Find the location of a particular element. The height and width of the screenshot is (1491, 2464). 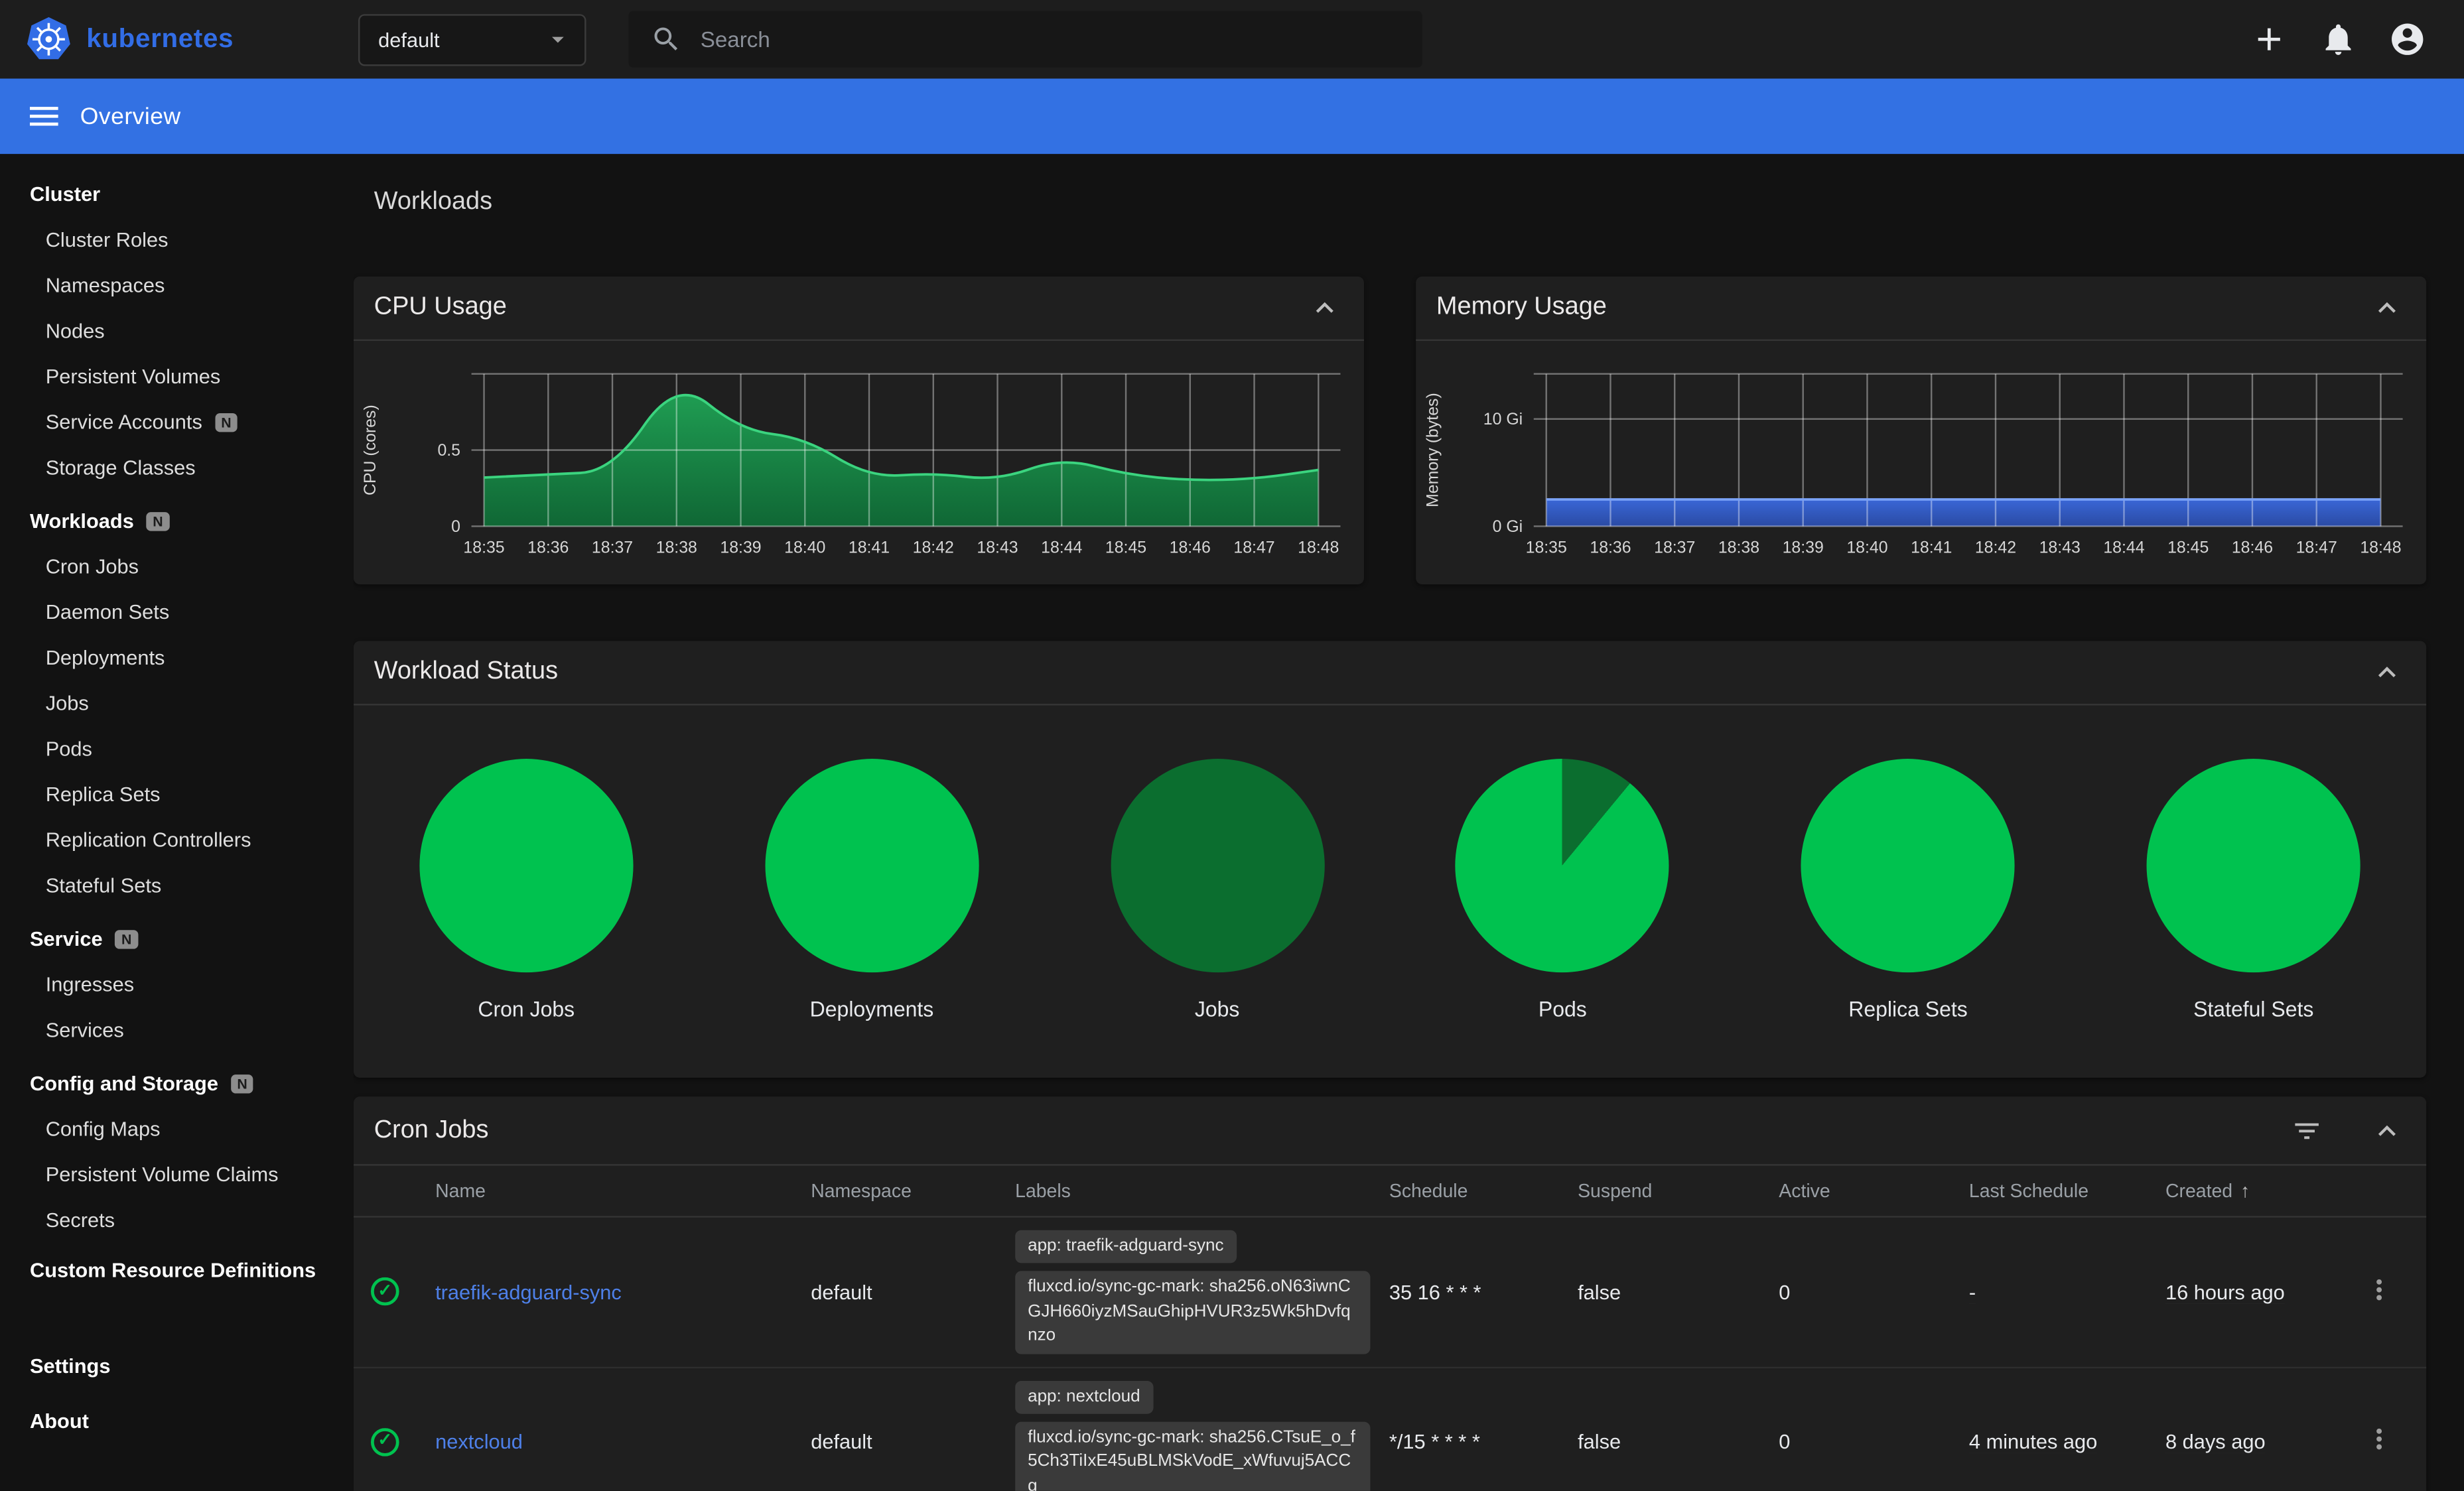

cronjob-actions is located at coordinates (2394, 1442).